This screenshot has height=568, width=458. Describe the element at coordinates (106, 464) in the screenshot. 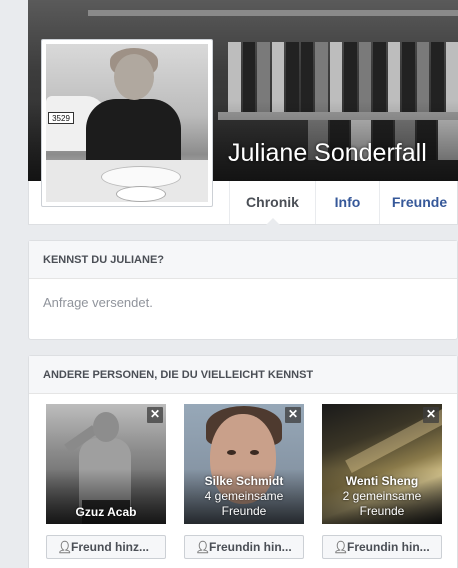

I see `person-photo: ✕ Gzuz Acab` at that location.